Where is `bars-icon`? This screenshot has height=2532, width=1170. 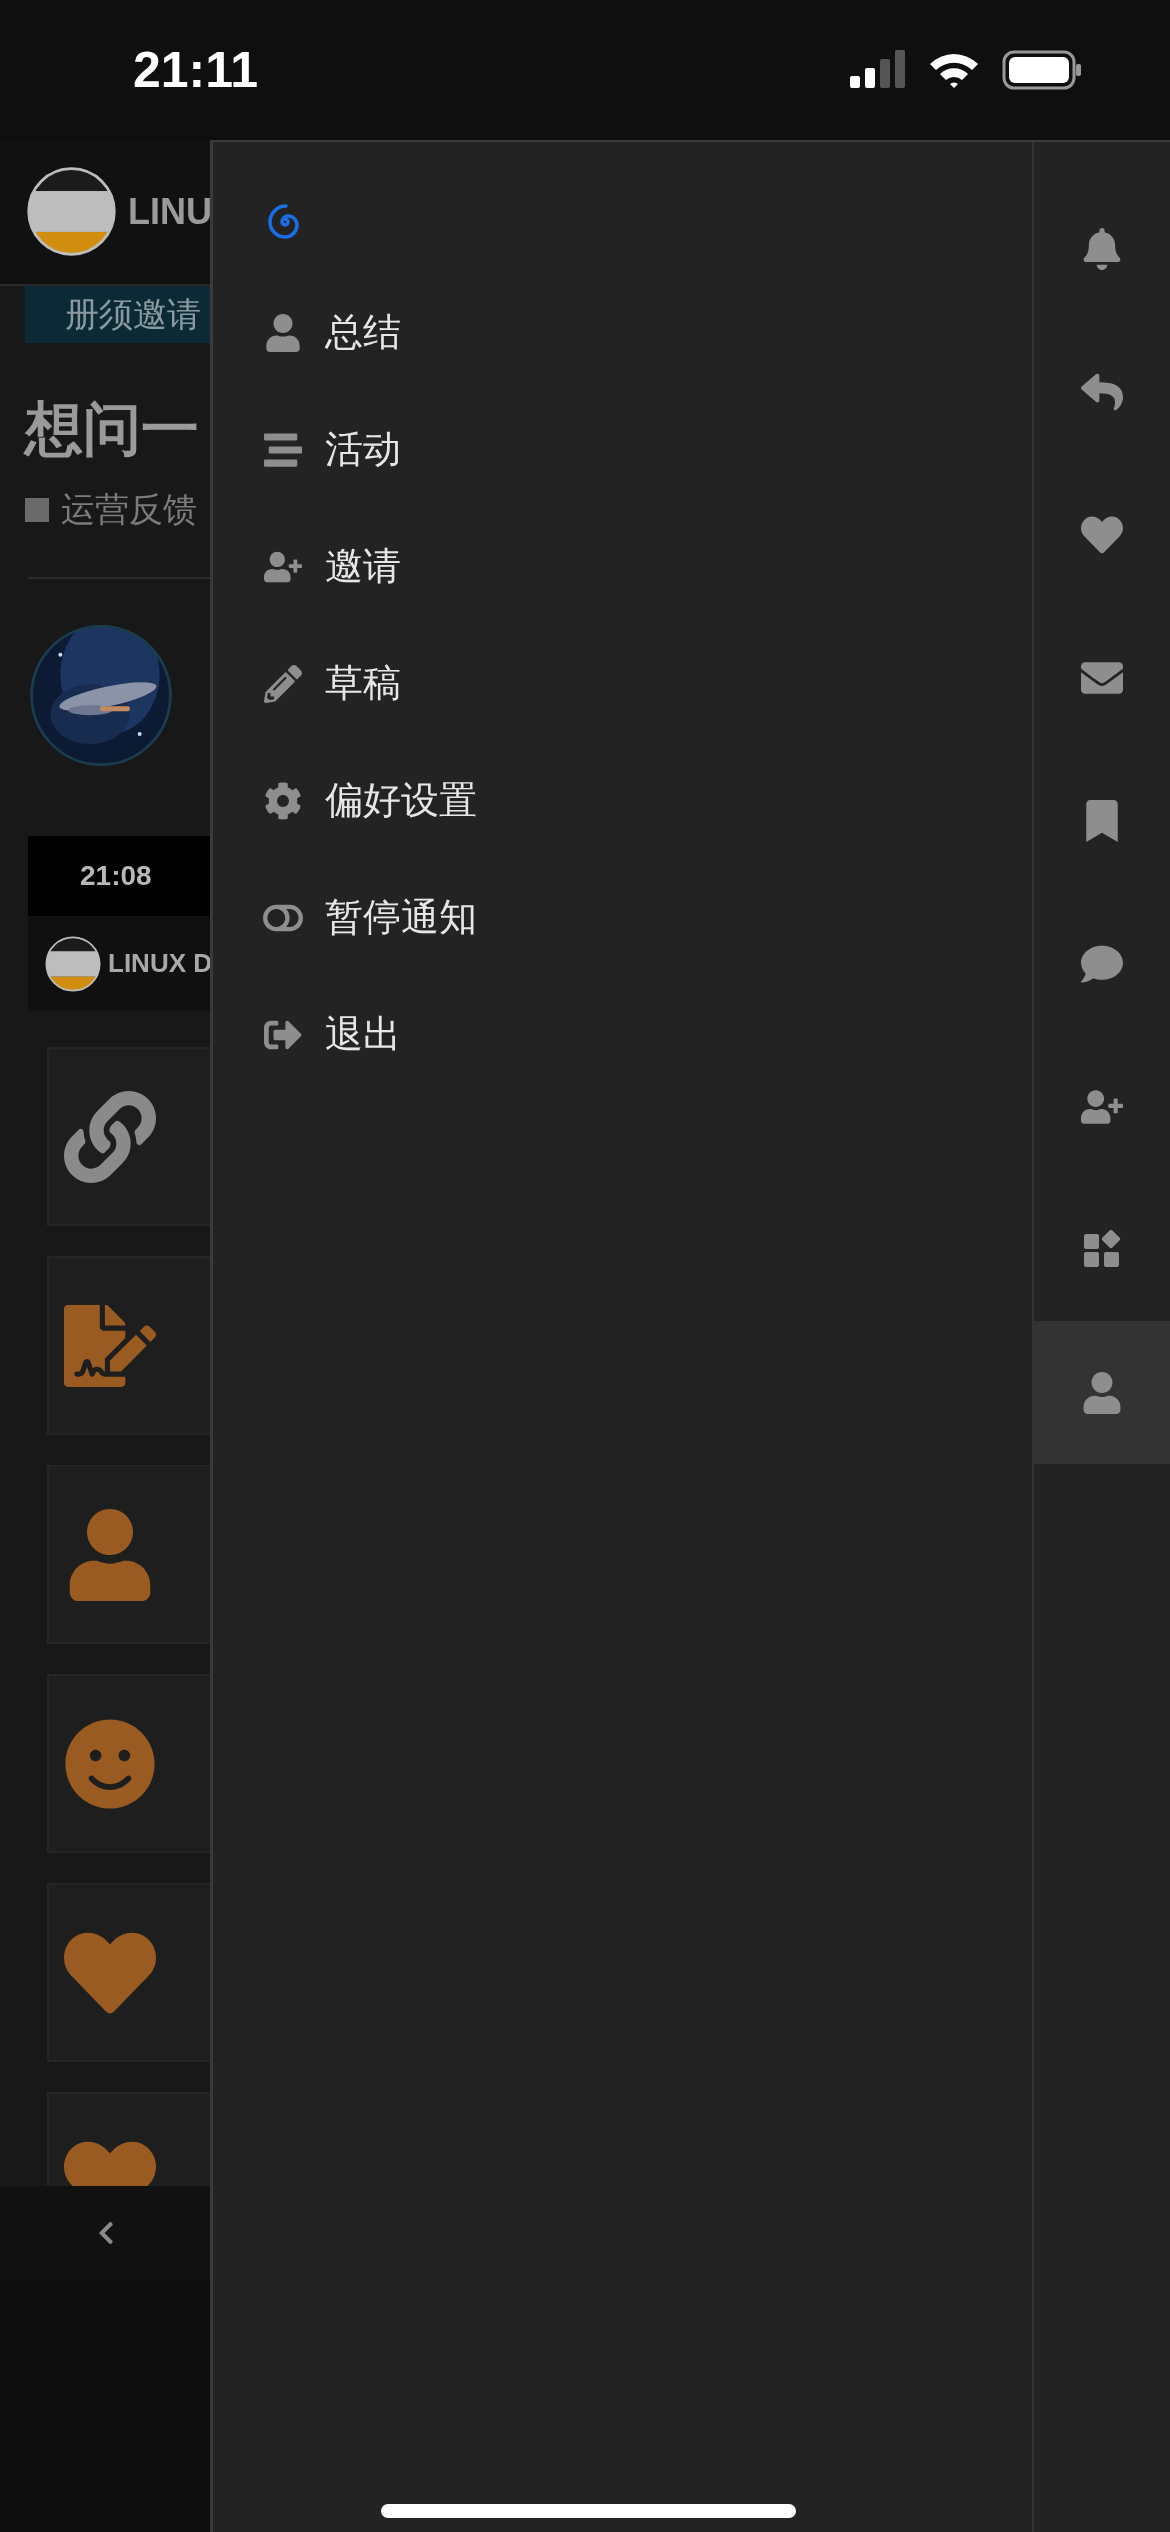
bars-icon is located at coordinates (283, 449).